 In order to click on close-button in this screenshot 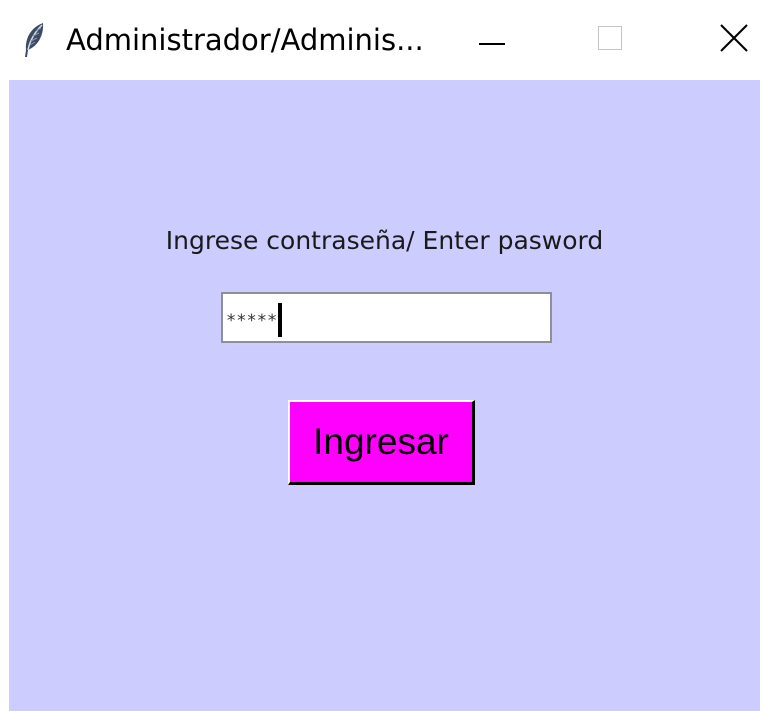, I will do `click(734, 40)`.